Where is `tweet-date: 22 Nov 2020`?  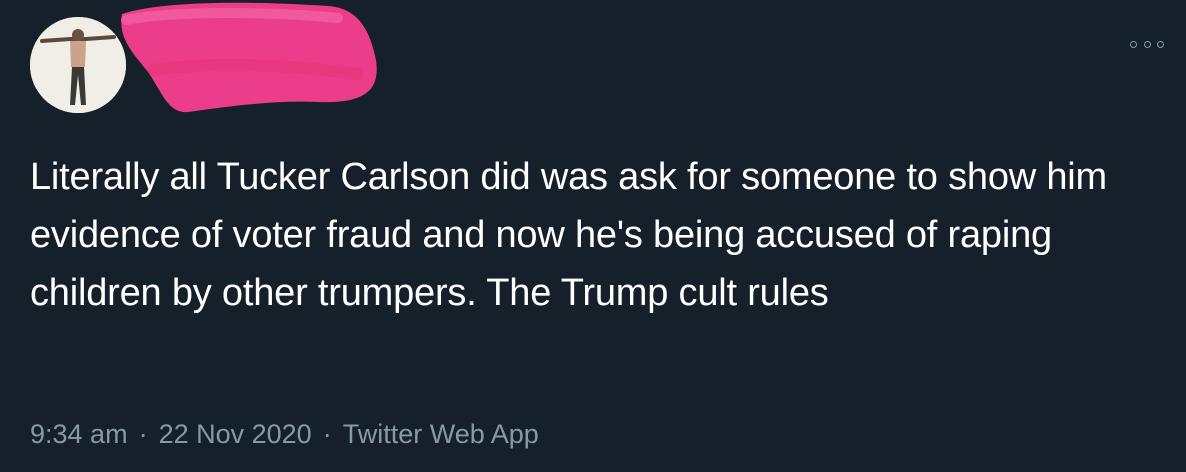 tweet-date: 22 Nov 2020 is located at coordinates (235, 434).